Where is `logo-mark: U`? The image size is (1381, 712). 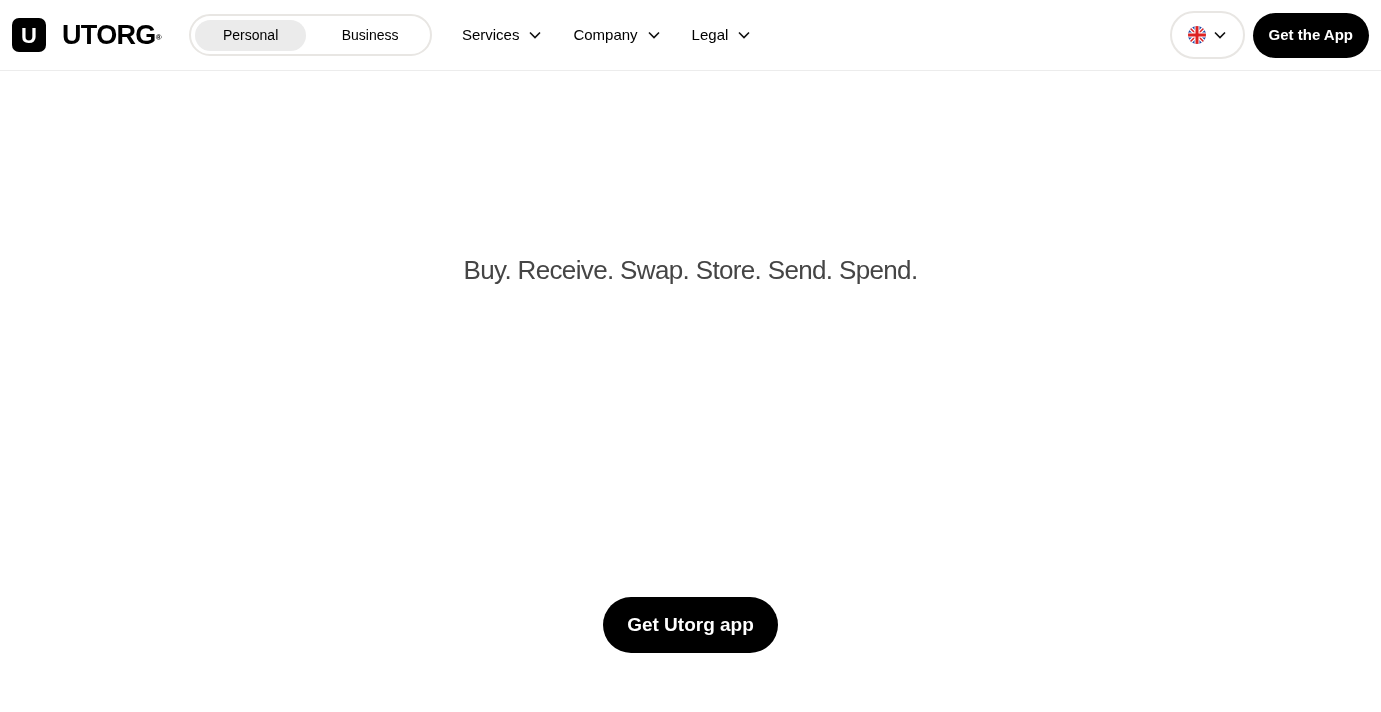
logo-mark: U is located at coordinates (29, 35).